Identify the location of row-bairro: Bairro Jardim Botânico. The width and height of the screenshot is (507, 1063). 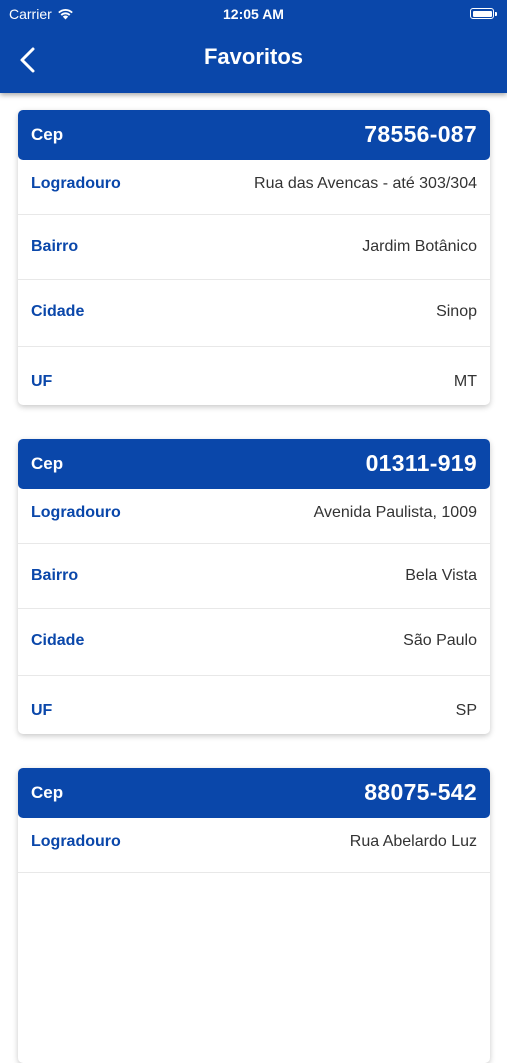
(254, 247).